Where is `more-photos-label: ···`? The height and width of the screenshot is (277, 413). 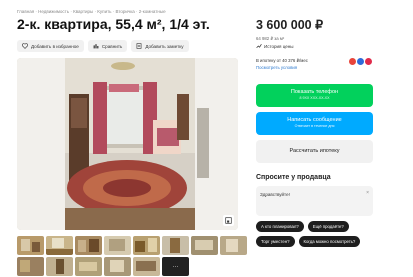
more-photos-label: ··· is located at coordinates (175, 266).